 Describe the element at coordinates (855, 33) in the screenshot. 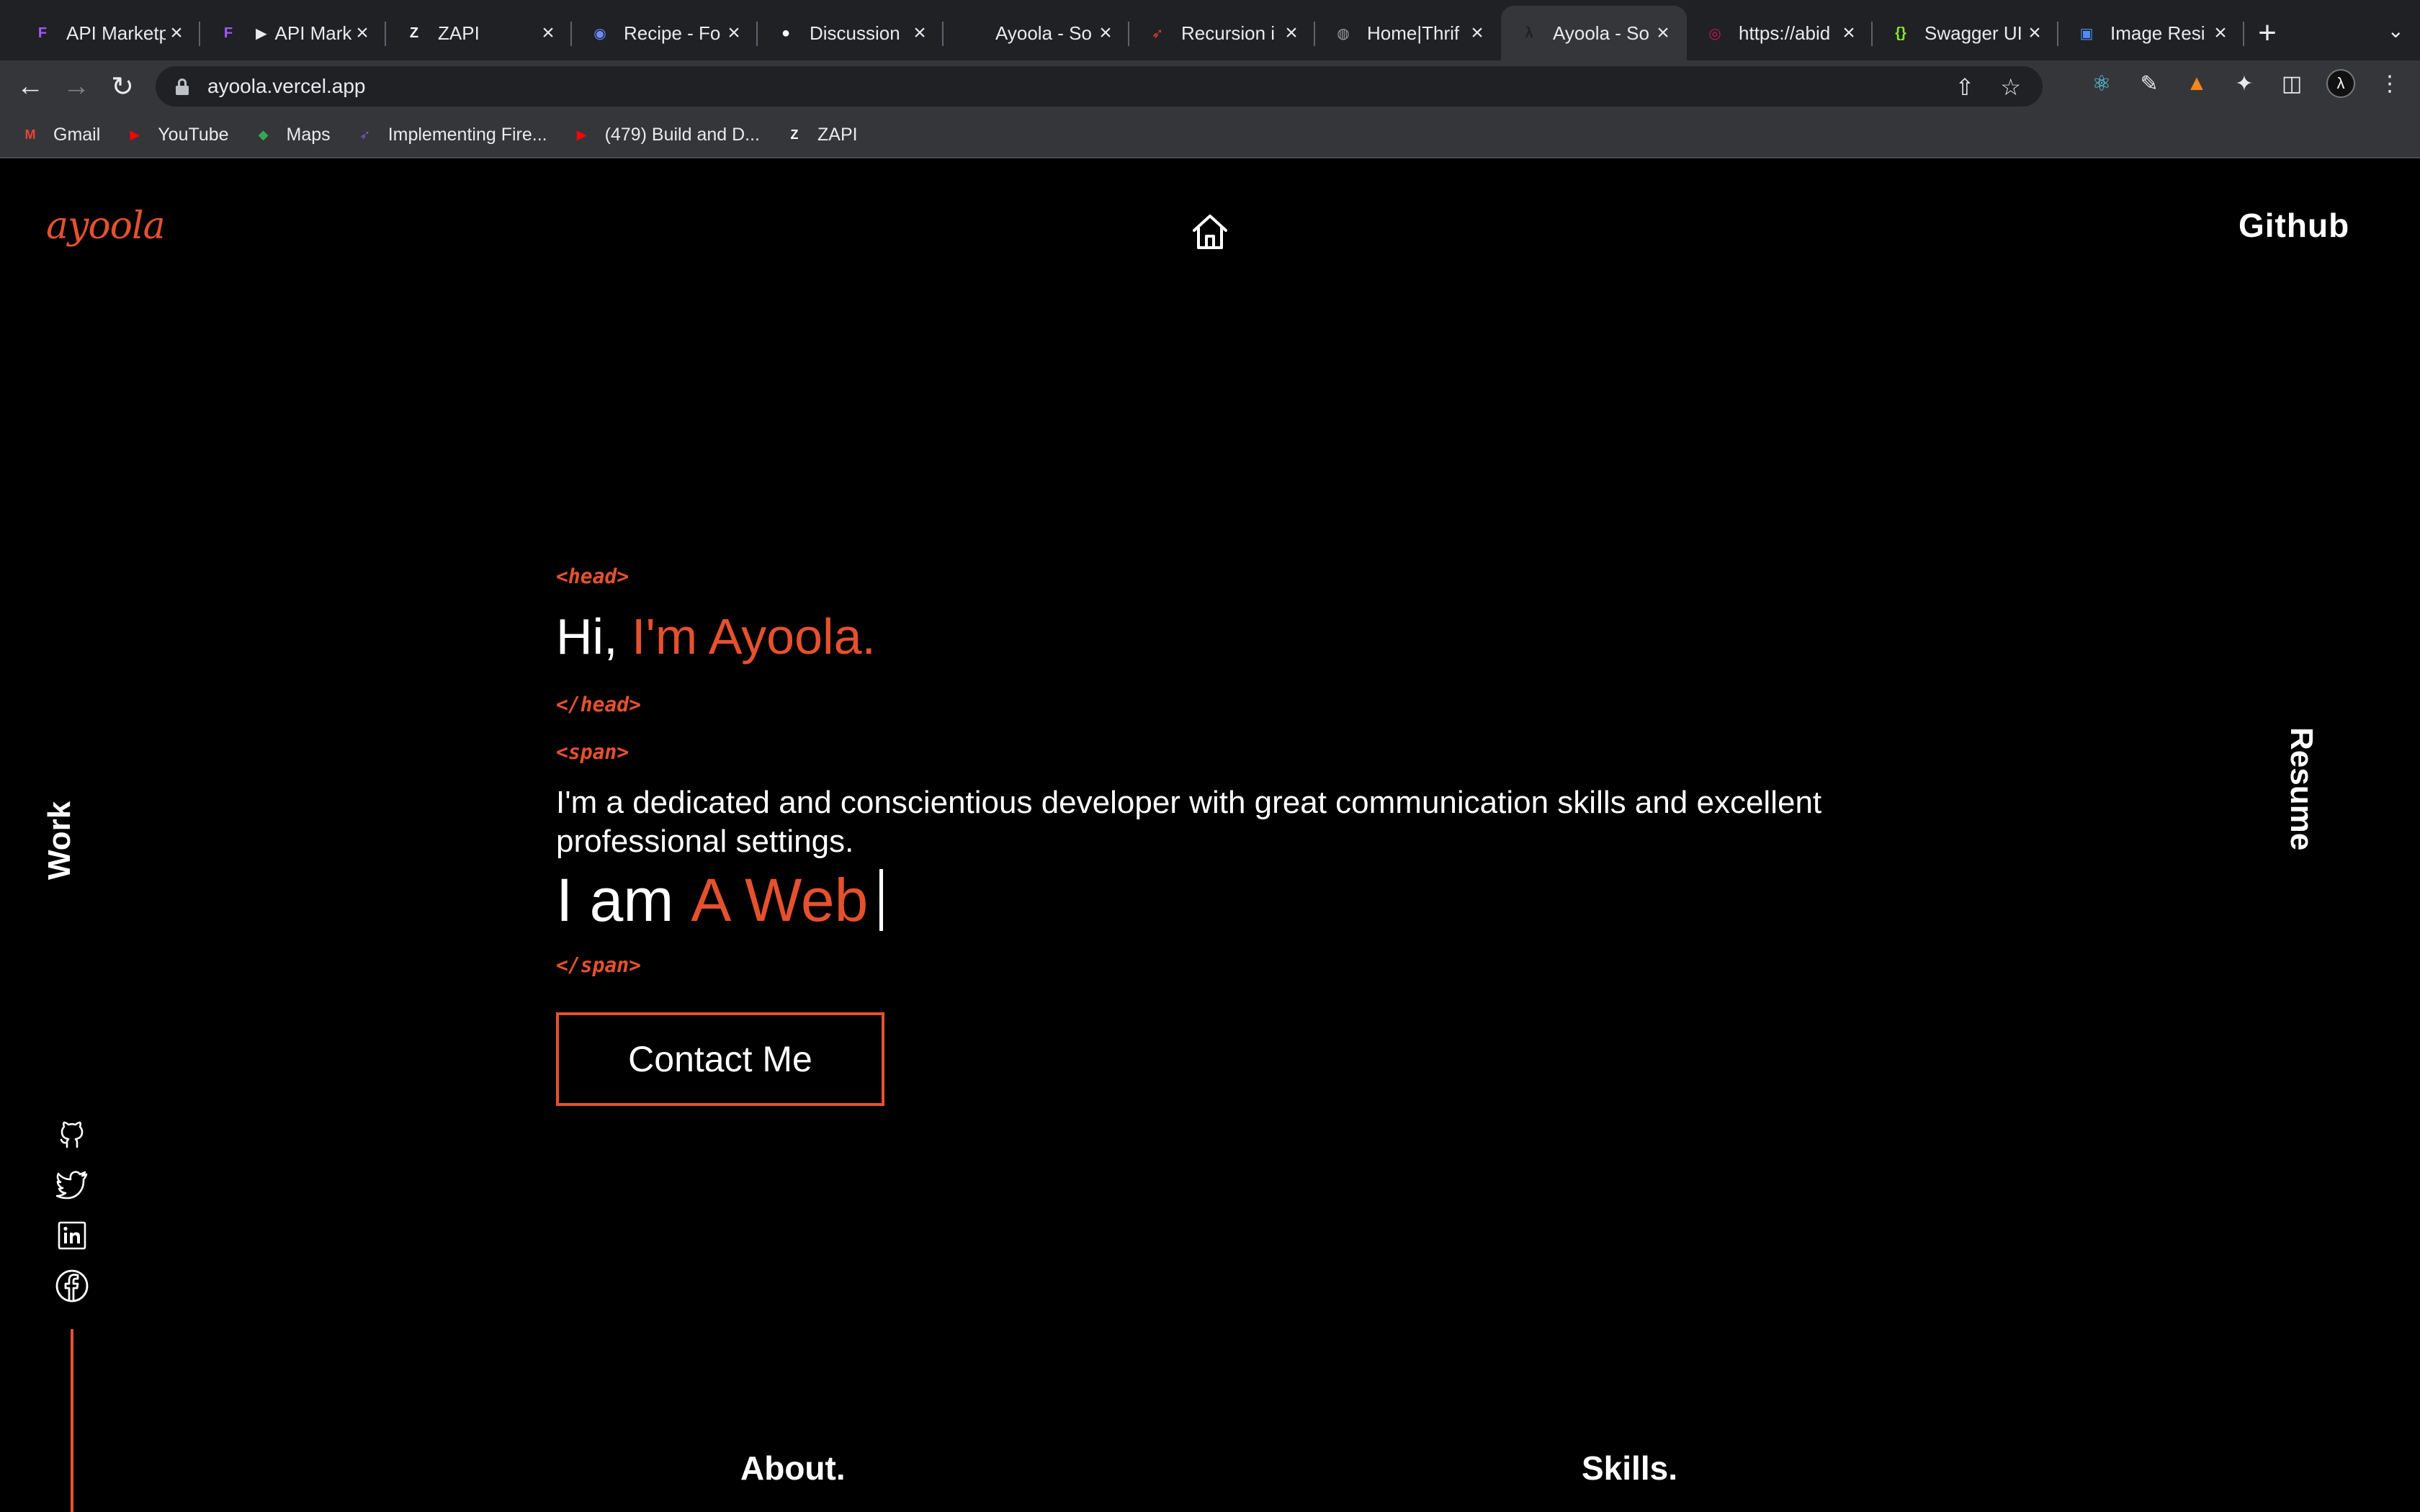

I see `tab-title: Discussion` at that location.